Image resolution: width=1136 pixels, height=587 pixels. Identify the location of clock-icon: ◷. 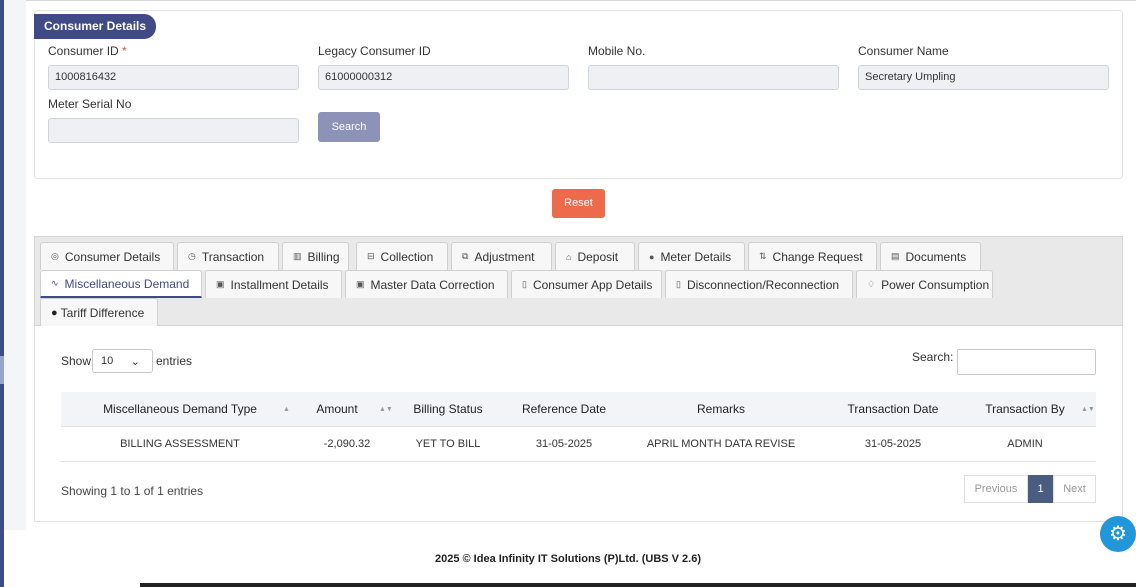
(192, 256).